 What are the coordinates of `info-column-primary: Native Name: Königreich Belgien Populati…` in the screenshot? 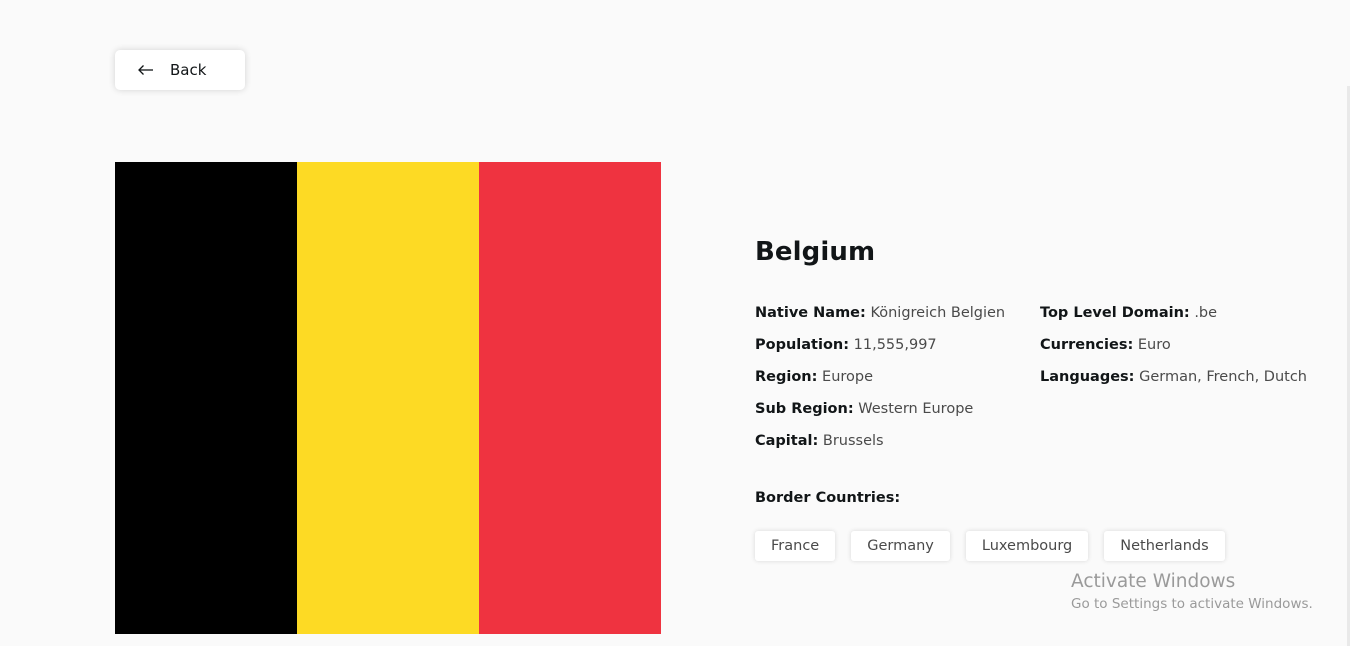 It's located at (897, 377).